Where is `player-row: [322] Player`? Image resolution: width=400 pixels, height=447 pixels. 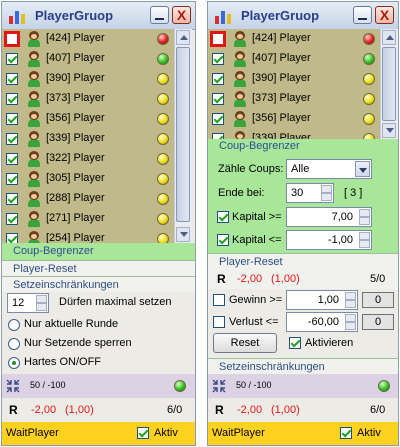 player-row: [322] Player is located at coordinates (88, 159).